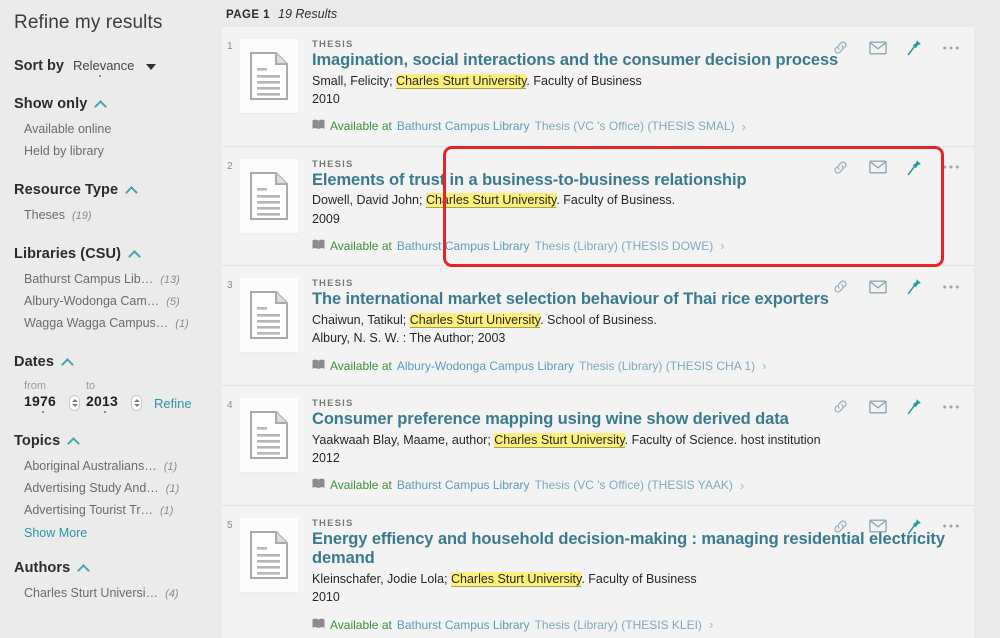 The width and height of the screenshot is (1000, 638). What do you see at coordinates (118, 279) in the screenshot?
I see `facet-item: Bathurst Campus Lib… (13)` at bounding box center [118, 279].